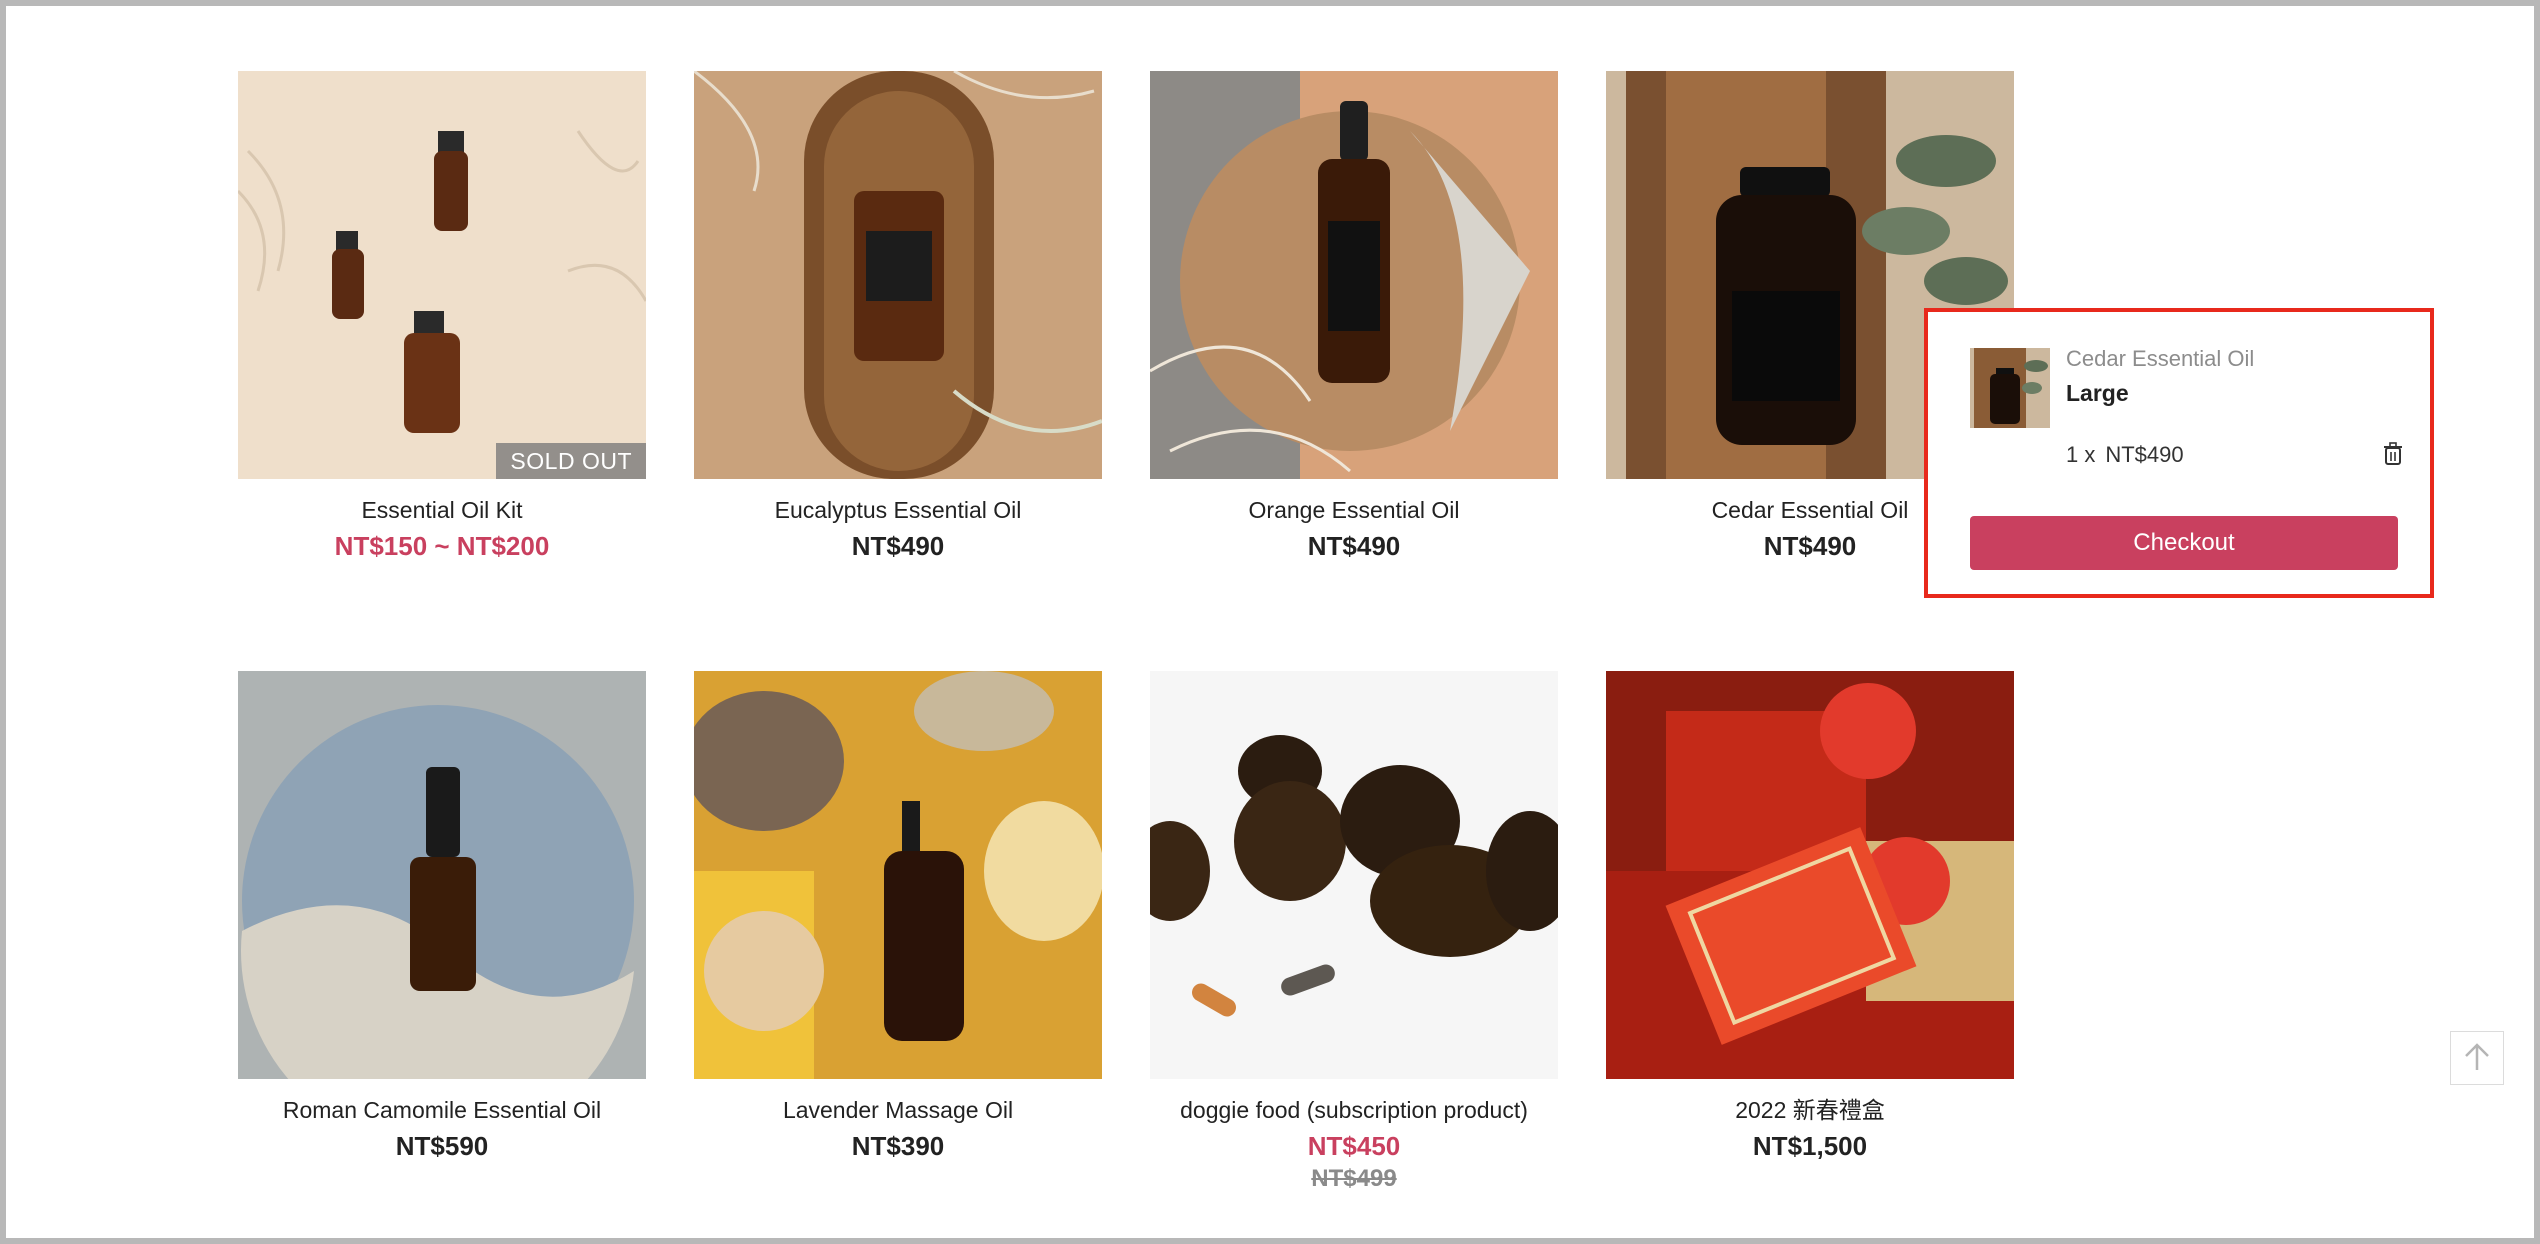 The height and width of the screenshot is (1244, 2540). What do you see at coordinates (898, 510) in the screenshot?
I see `product-name: Eucalyptus Essential Oil` at bounding box center [898, 510].